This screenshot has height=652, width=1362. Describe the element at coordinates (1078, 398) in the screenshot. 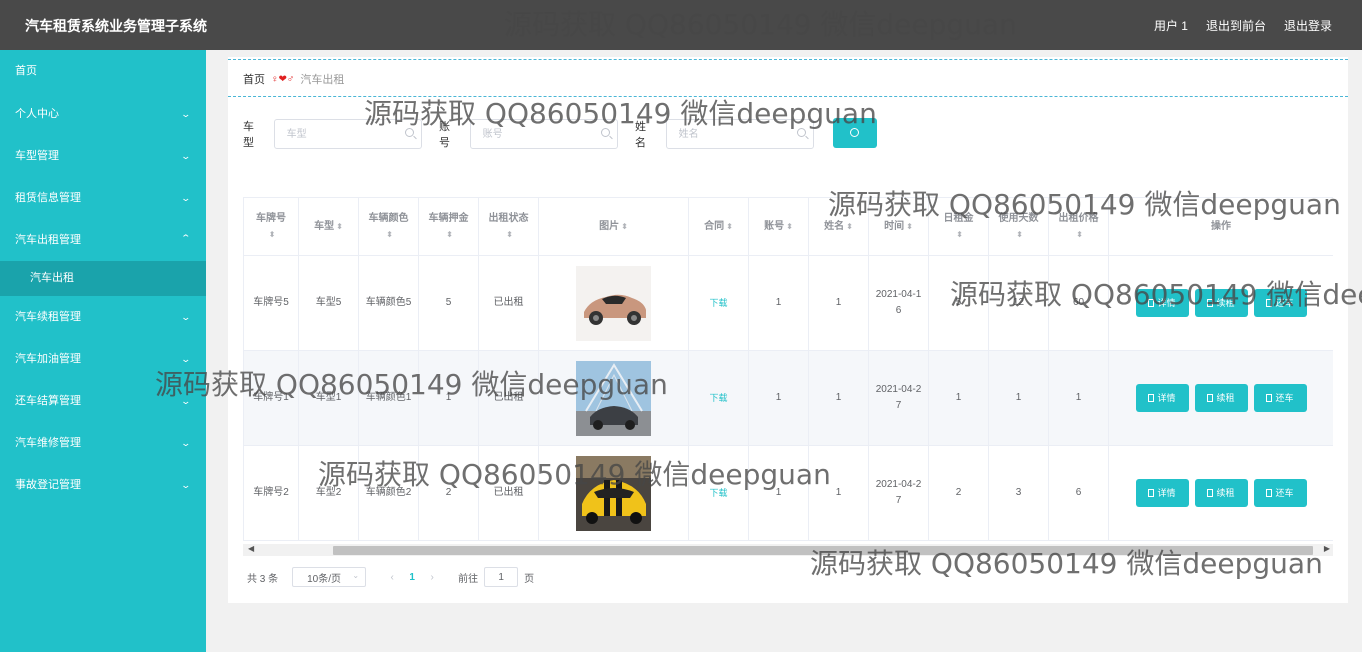

I see `cell-price: 1` at that location.